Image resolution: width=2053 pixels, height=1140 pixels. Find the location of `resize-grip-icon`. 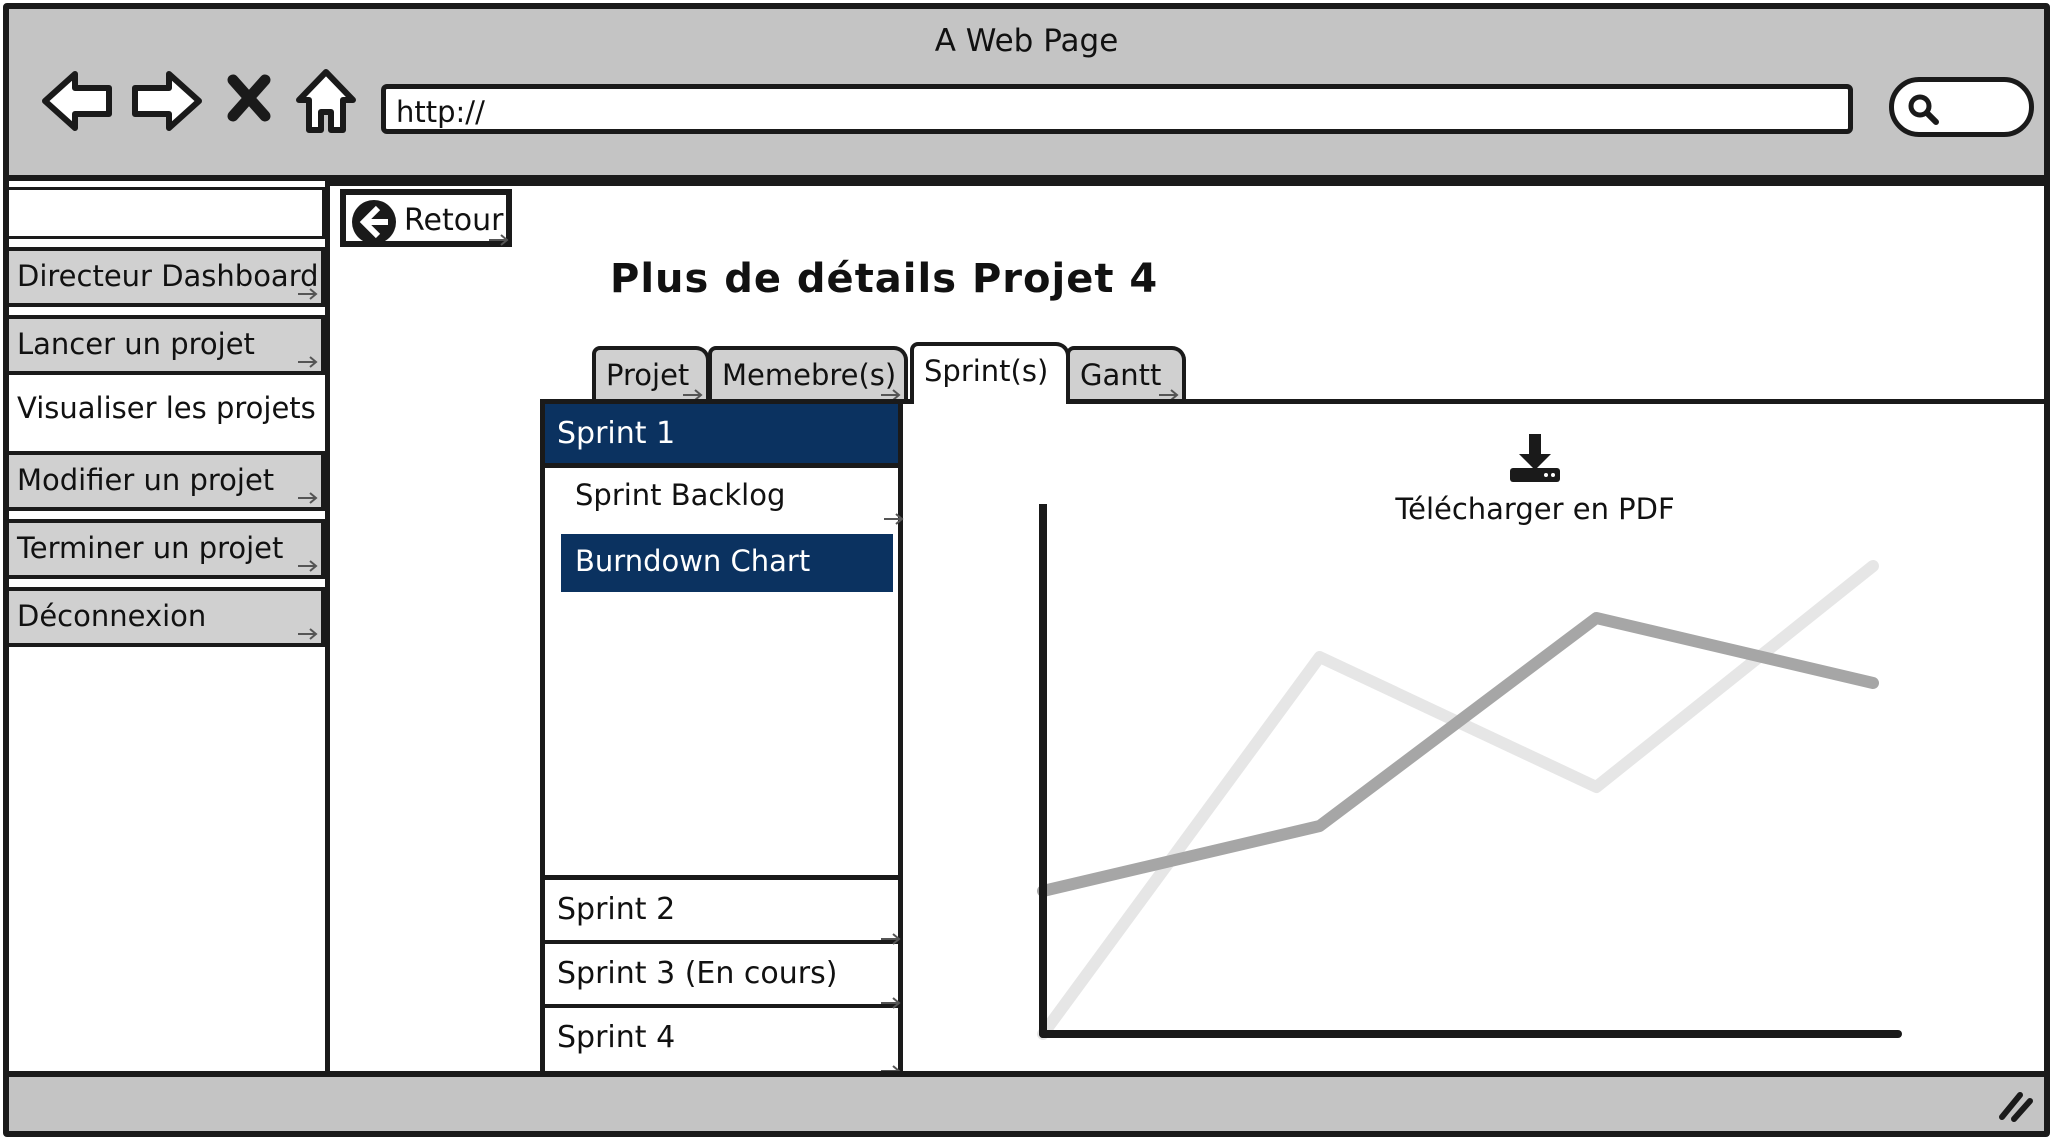

resize-grip-icon is located at coordinates (2014, 1105).